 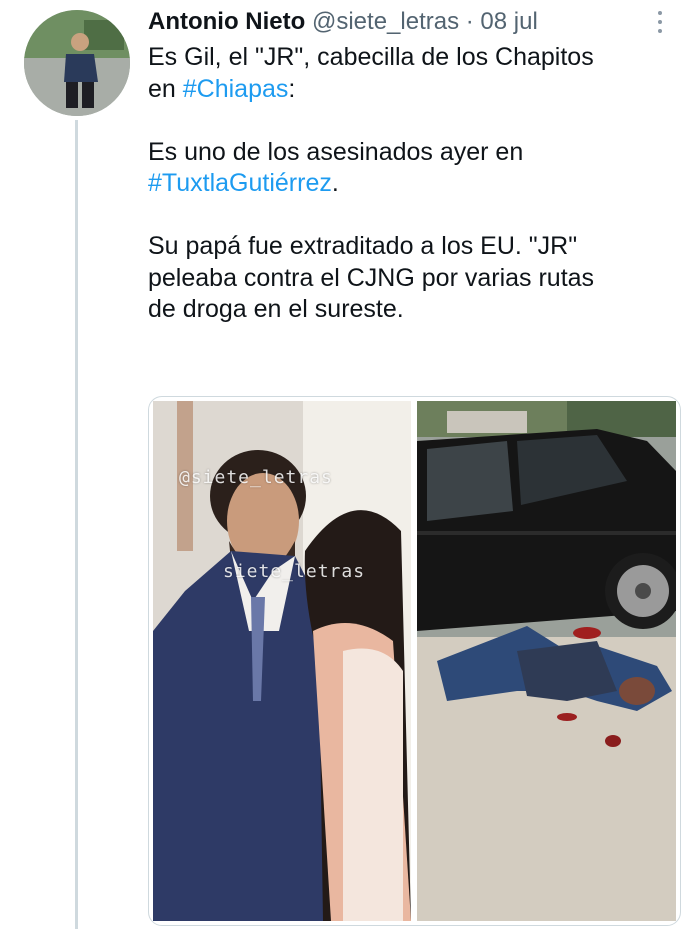 I want to click on more-options-icon, so click(x=660, y=22).